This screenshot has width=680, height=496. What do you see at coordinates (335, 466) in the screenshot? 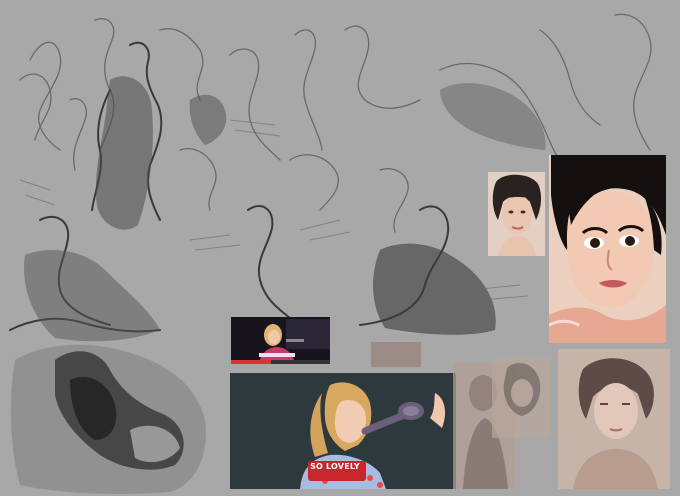
I see `shirt-lettering: SO LOVELY` at bounding box center [335, 466].